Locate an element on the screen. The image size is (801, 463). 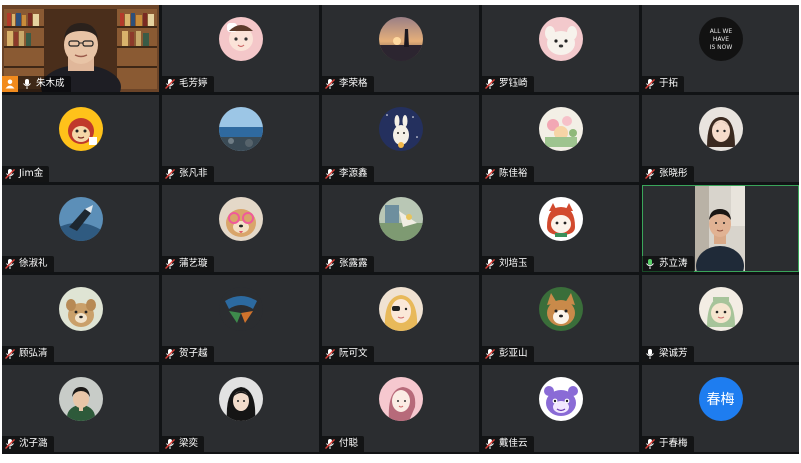
participant-tile: ALL WE HAVE IS NOW 于拓 is located at coordinates (720, 48).